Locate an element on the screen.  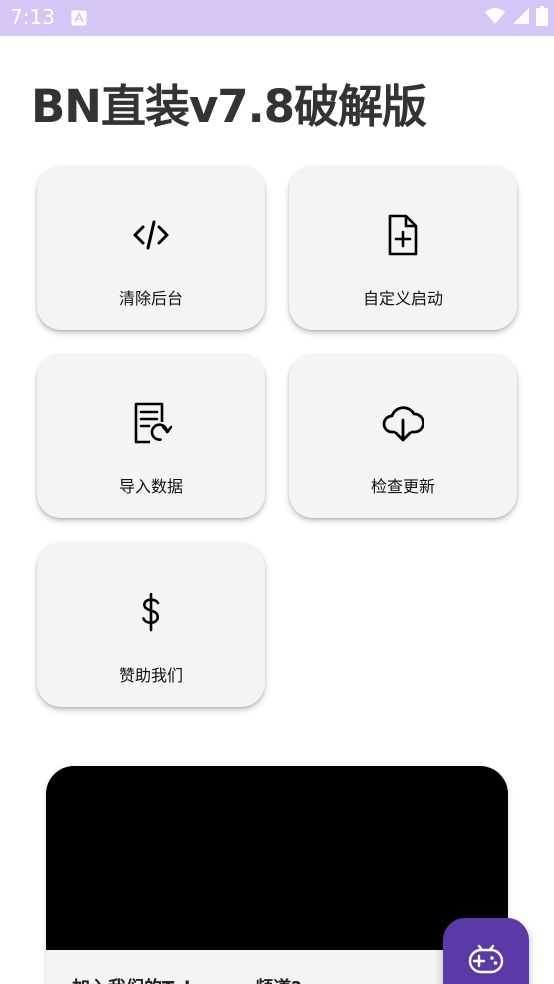
tile-label: 自定义启动 is located at coordinates (402, 298).